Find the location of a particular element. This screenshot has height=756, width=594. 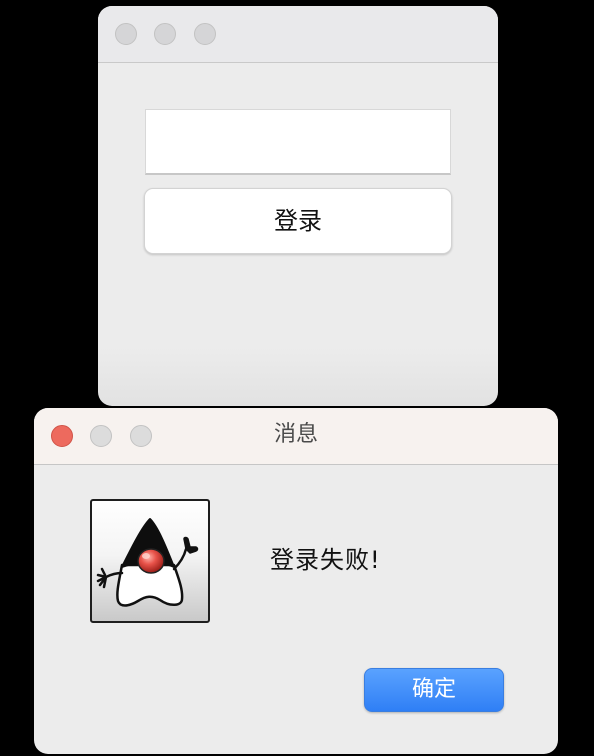

login-window-titlebar is located at coordinates (298, 34).